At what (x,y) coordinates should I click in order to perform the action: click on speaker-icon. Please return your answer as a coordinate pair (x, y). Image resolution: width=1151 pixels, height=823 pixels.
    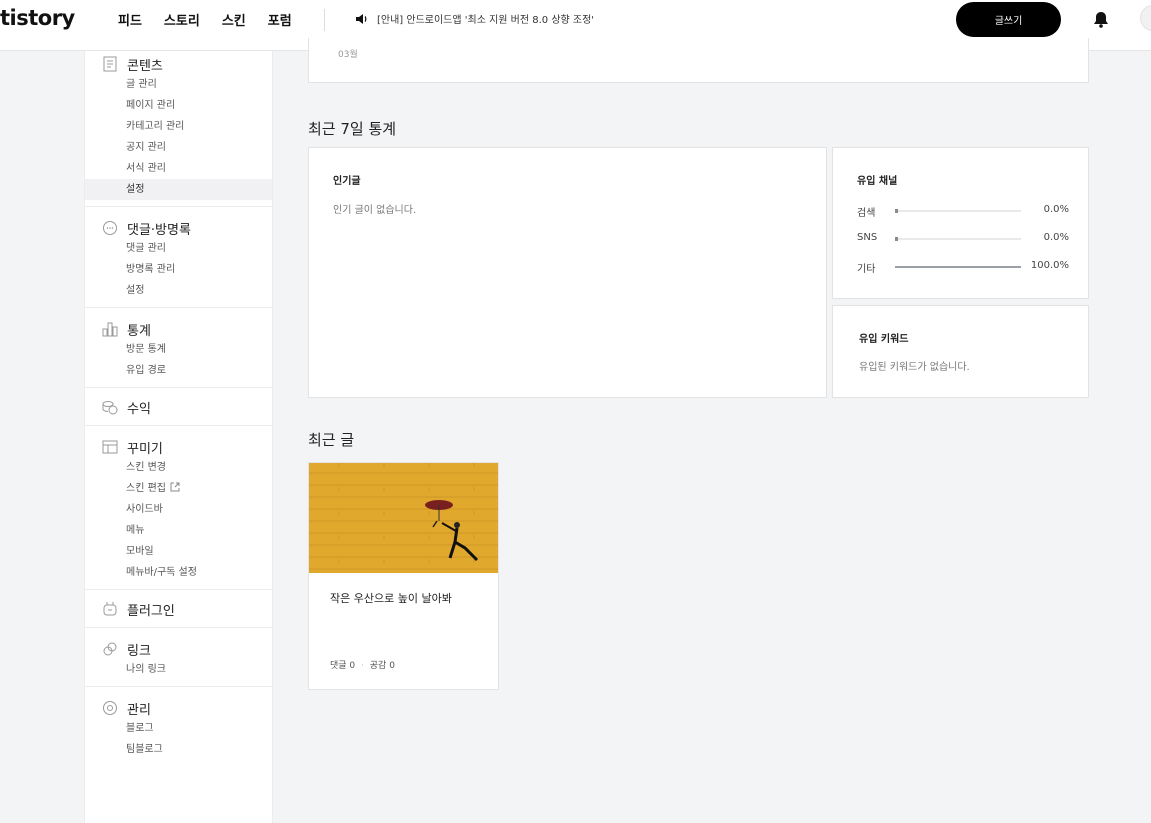
    Looking at the image, I should click on (361, 18).